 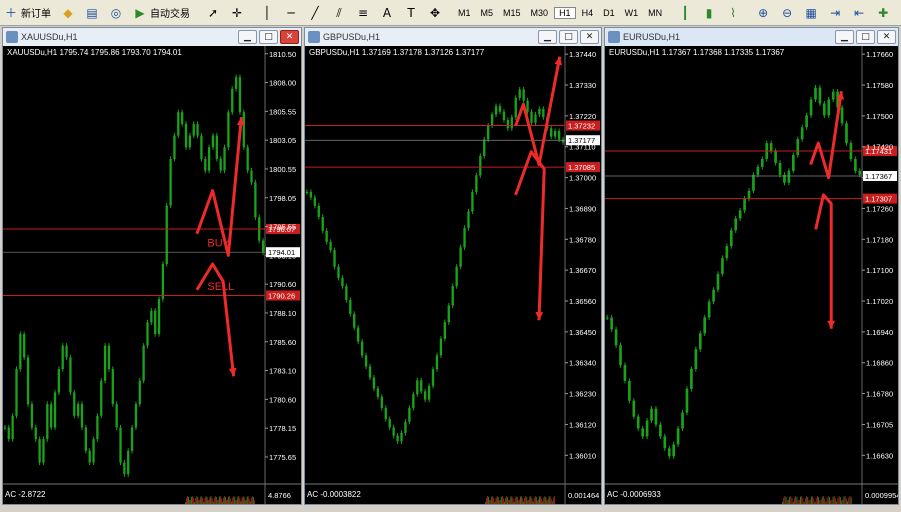 I want to click on sell-annotation: SELL, so click(x=220, y=287).